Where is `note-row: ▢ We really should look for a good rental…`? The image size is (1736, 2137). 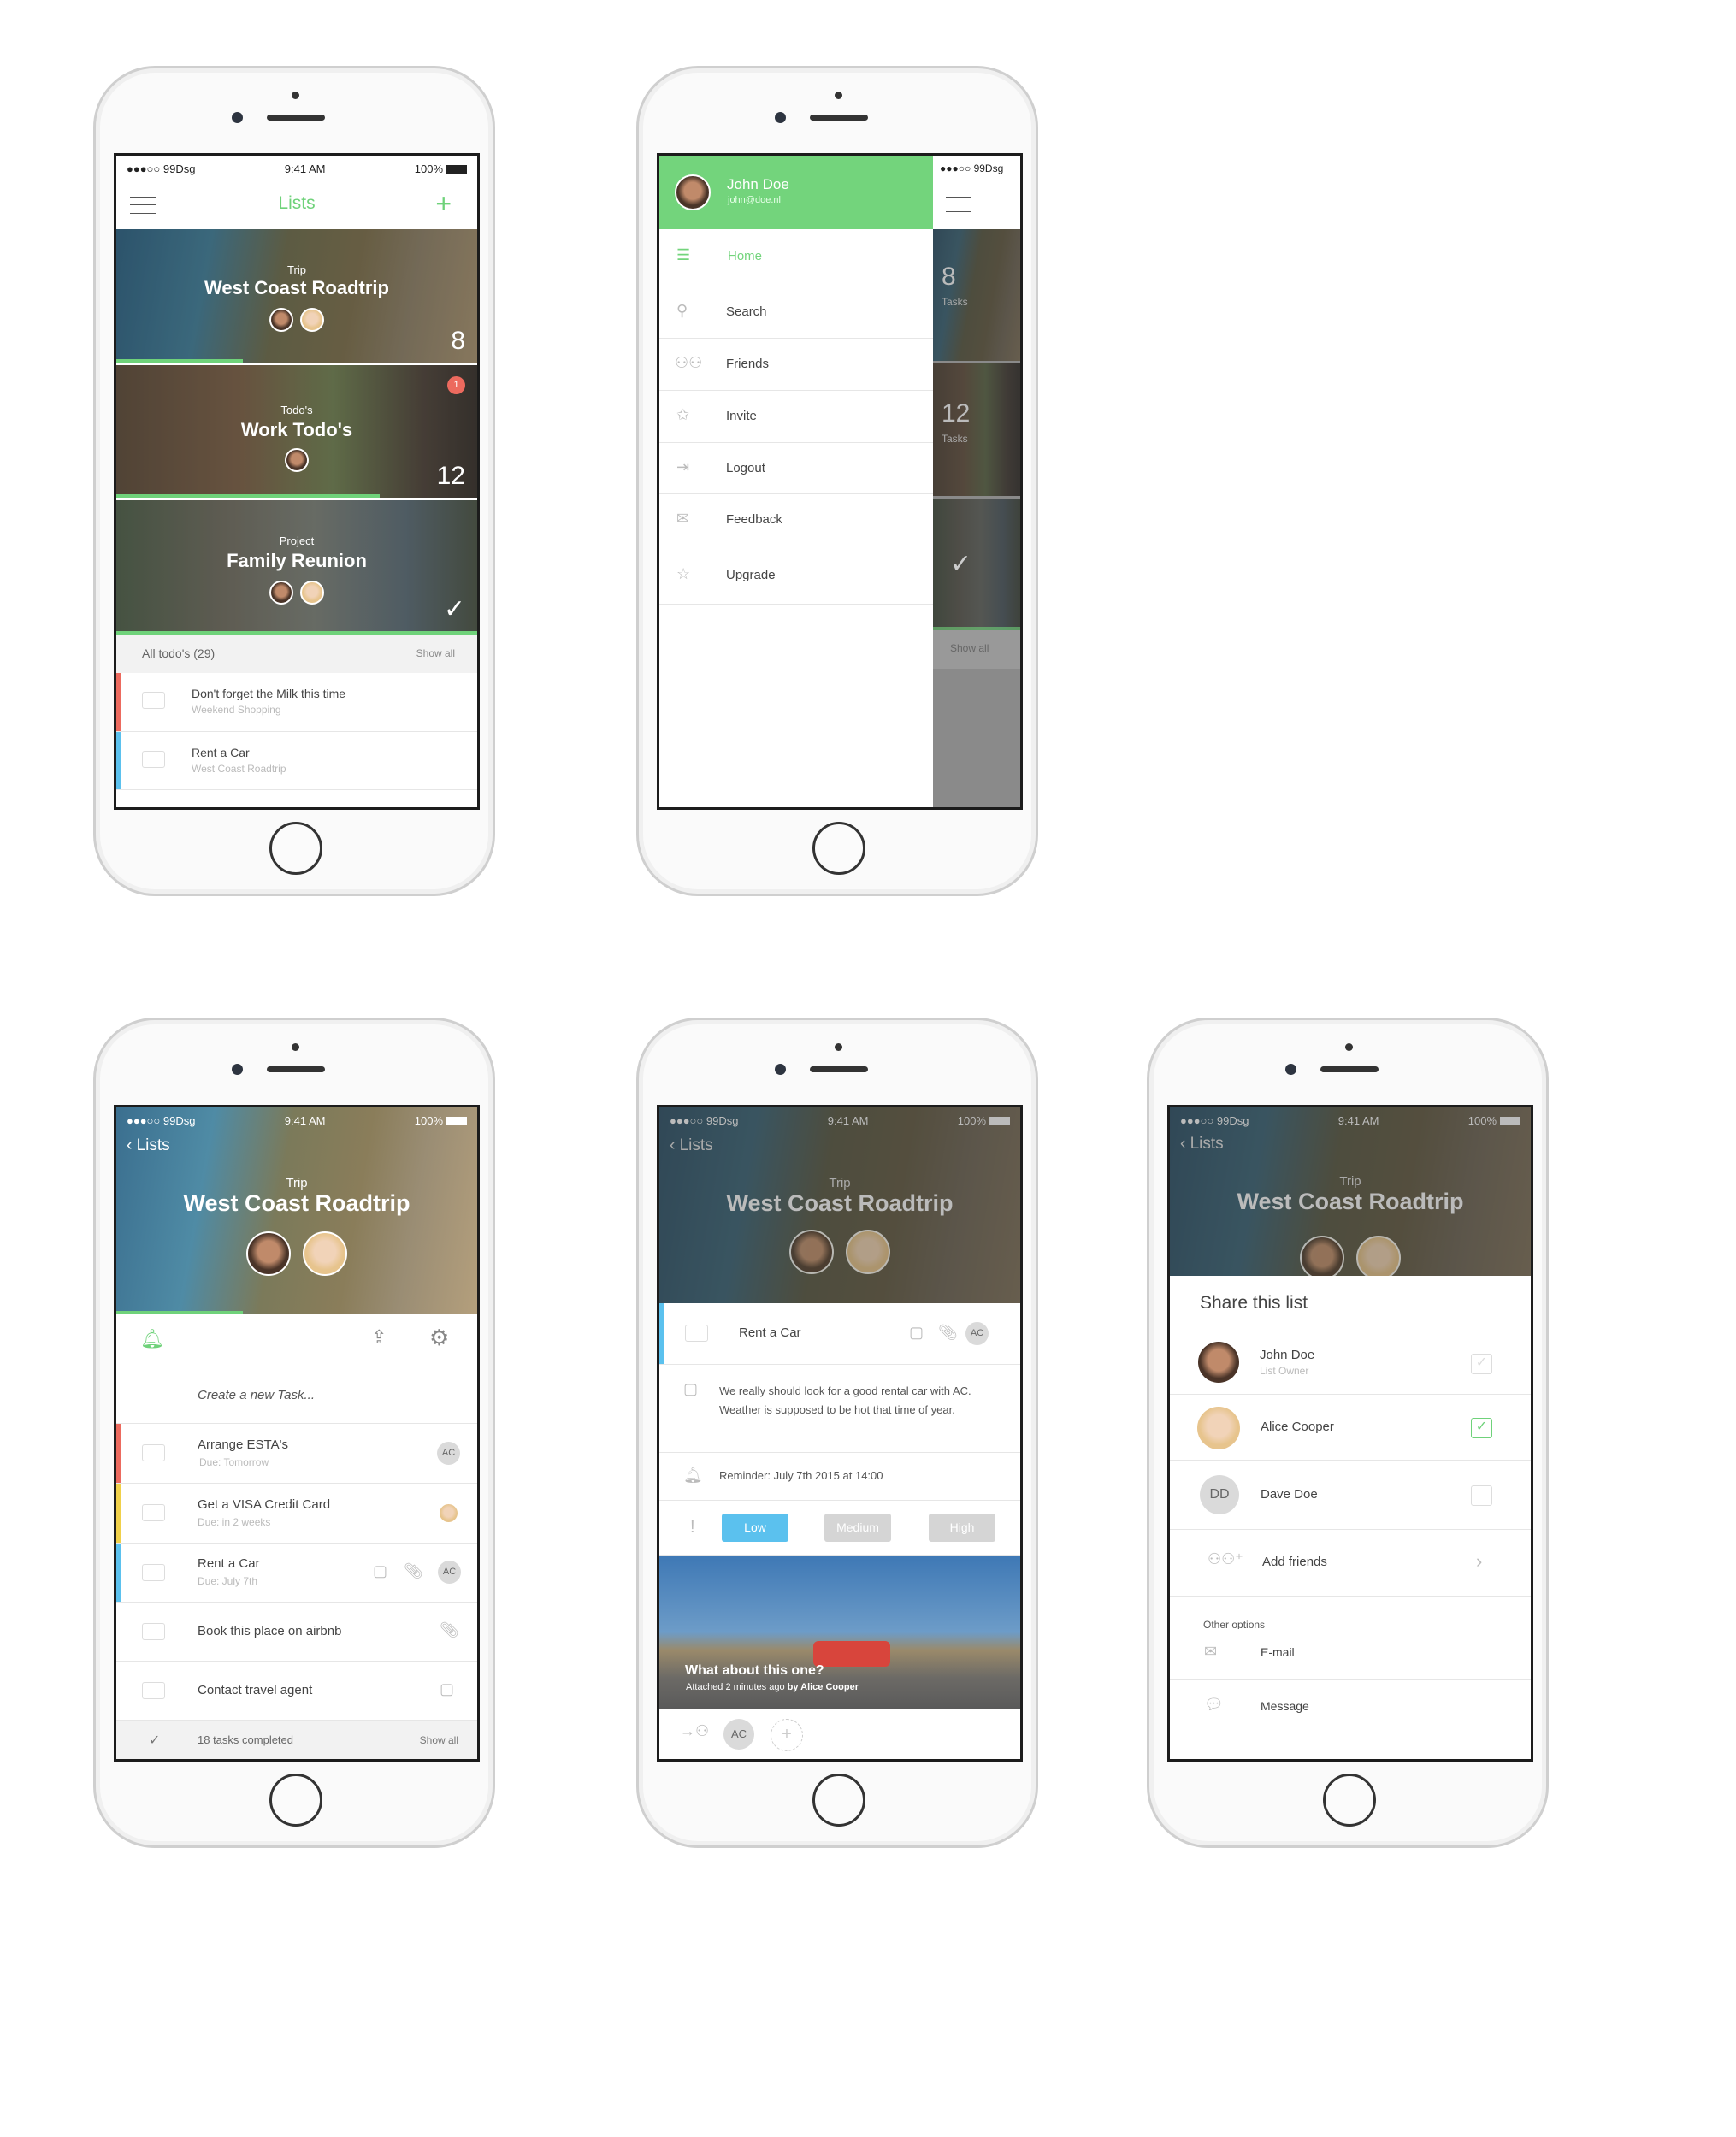
note-row: ▢ We really should look for a good rental… is located at coordinates (840, 1409).